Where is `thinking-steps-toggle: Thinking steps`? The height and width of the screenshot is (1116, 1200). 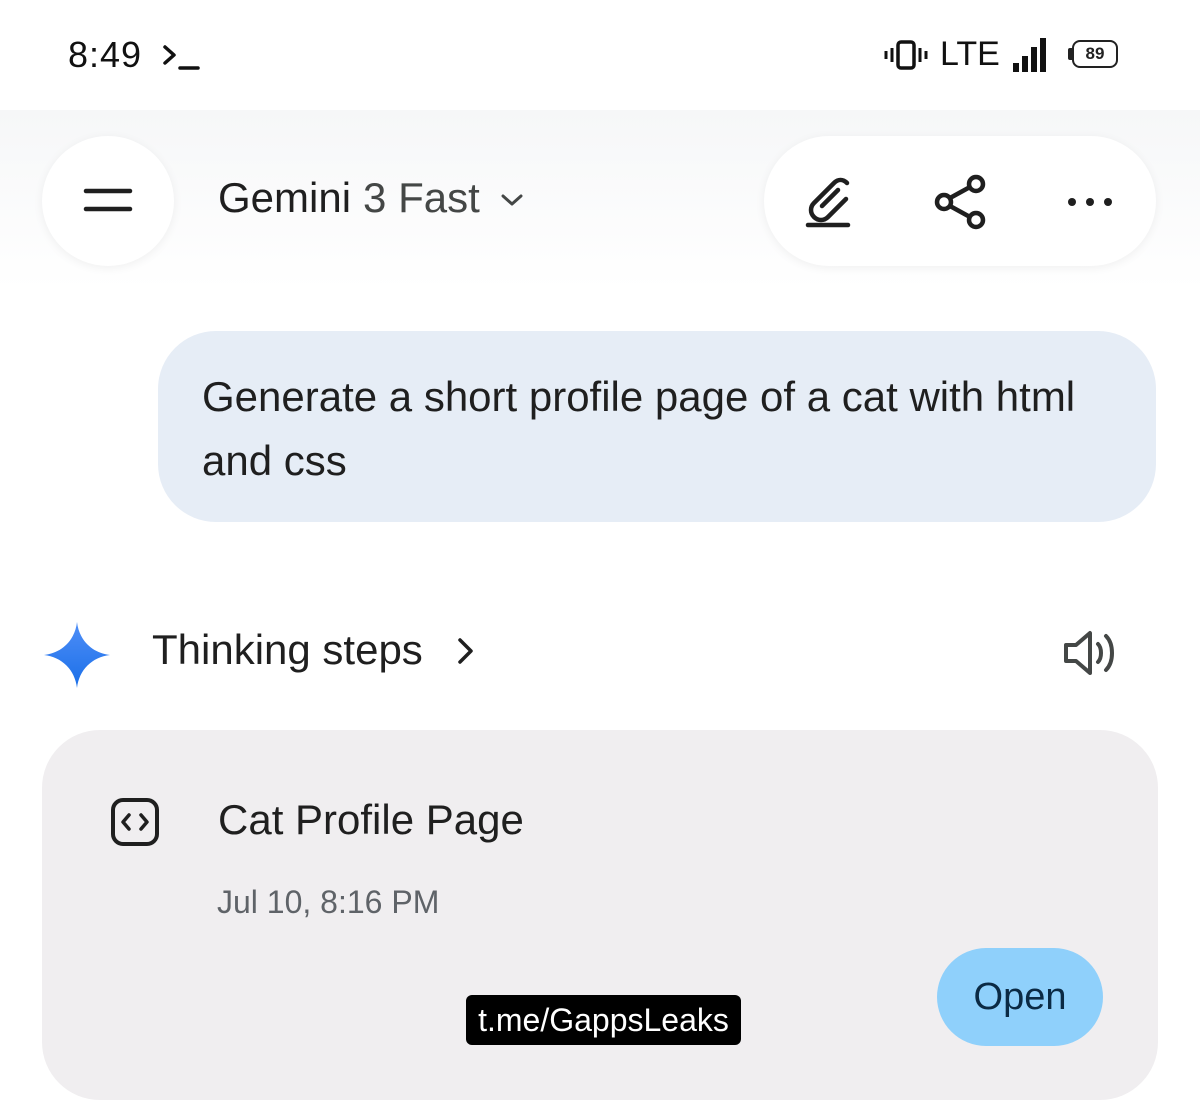 thinking-steps-toggle: Thinking steps is located at coordinates (313, 650).